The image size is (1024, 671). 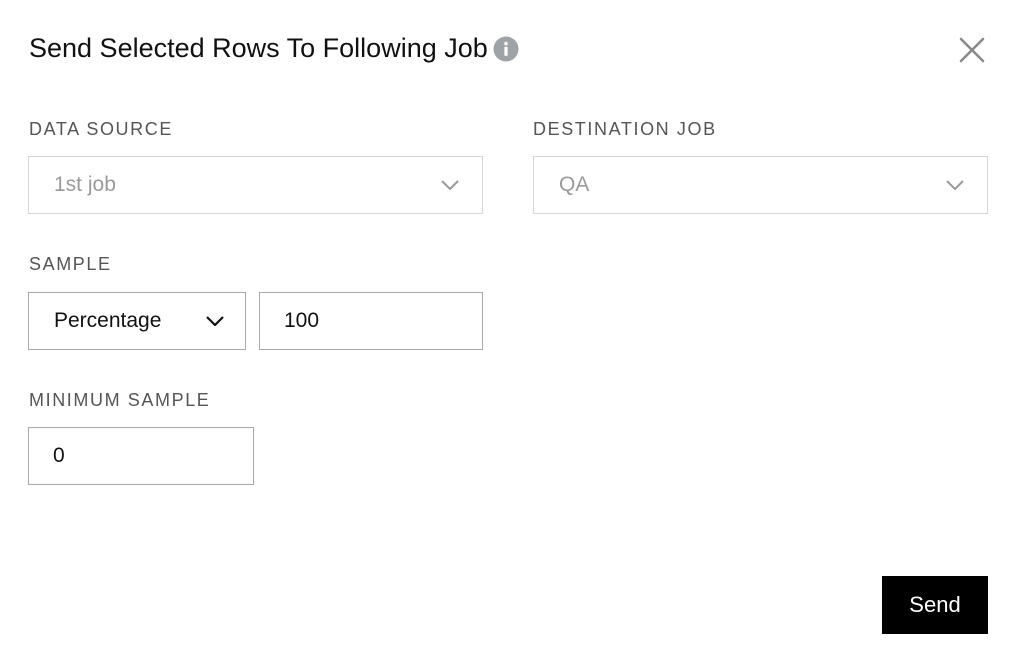 I want to click on sample-amount-field, so click(x=371, y=321).